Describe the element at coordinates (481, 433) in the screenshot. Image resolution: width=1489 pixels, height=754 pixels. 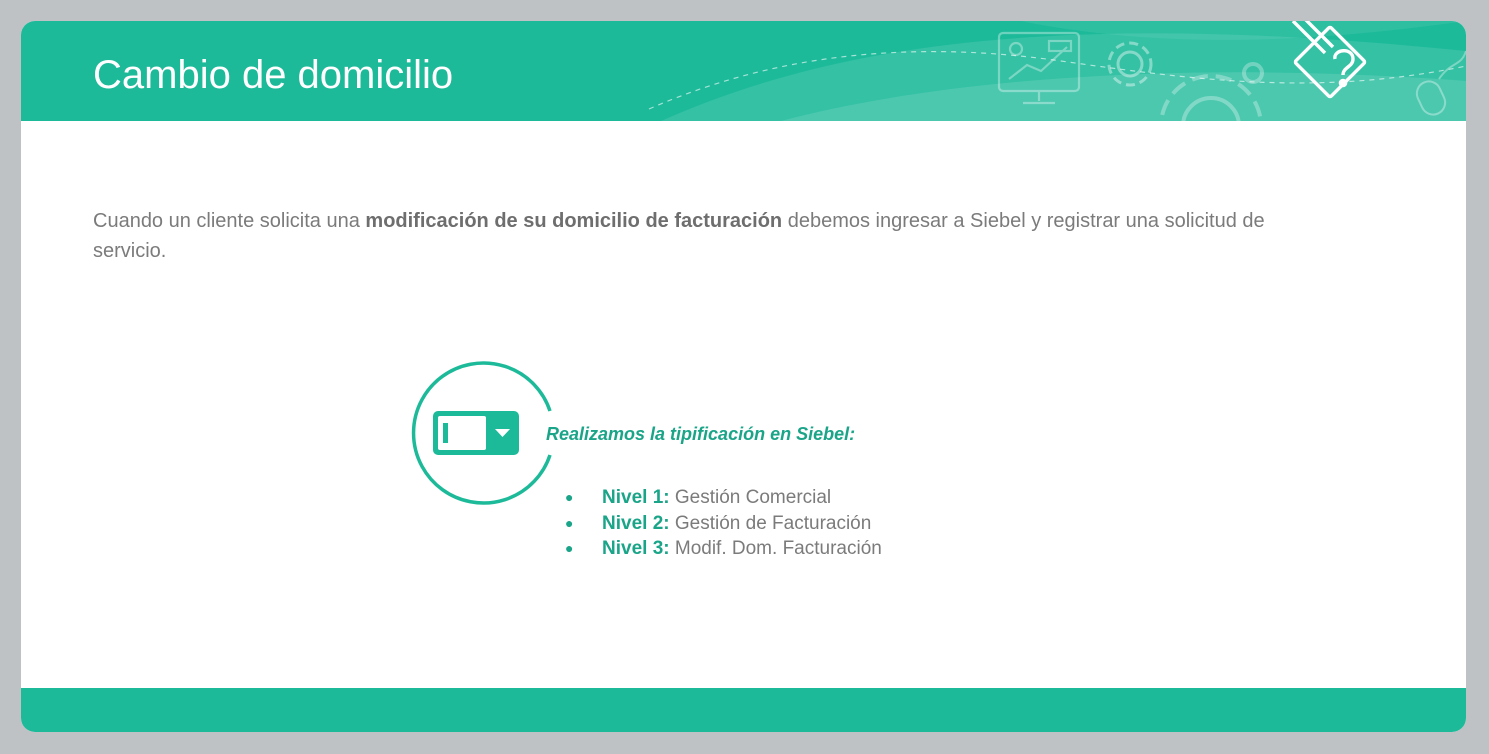
I see `dropdown-field-icon` at that location.